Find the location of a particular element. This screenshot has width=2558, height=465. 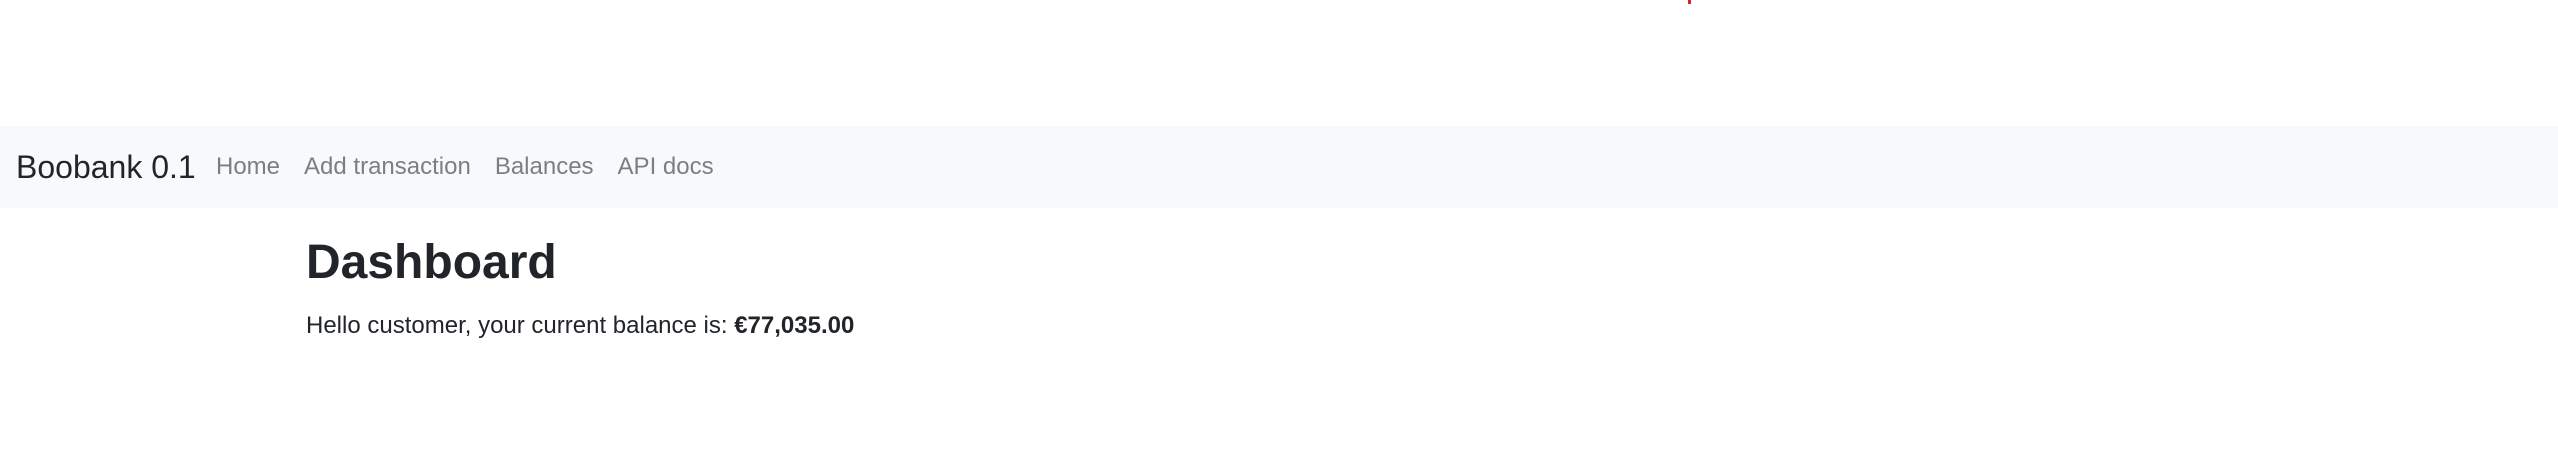

nav-item-add-transaction: Add transaction is located at coordinates (399, 167).